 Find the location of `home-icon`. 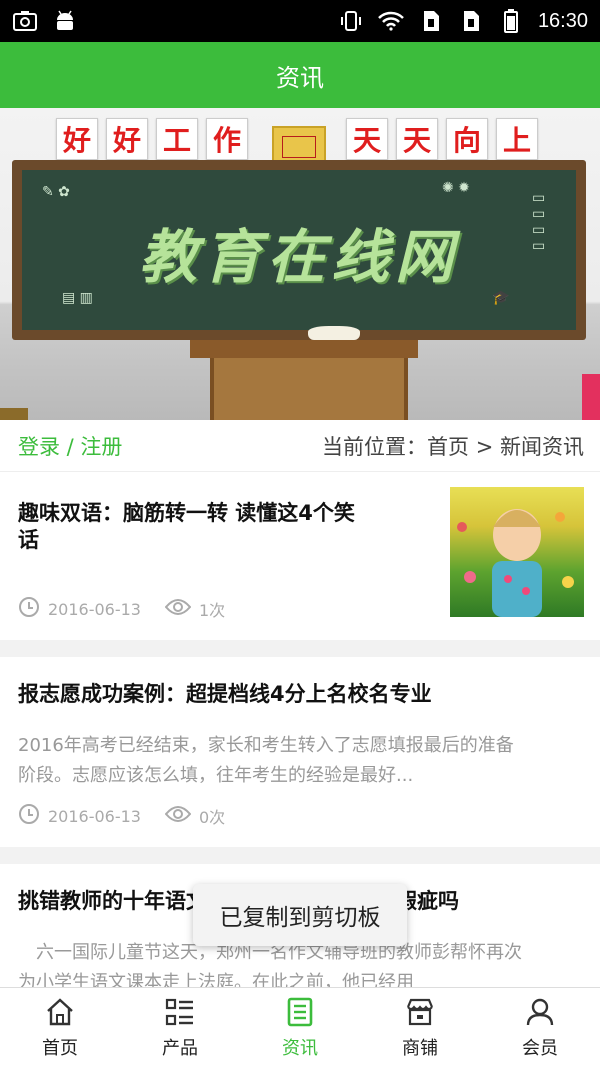

home-icon is located at coordinates (60, 1012).